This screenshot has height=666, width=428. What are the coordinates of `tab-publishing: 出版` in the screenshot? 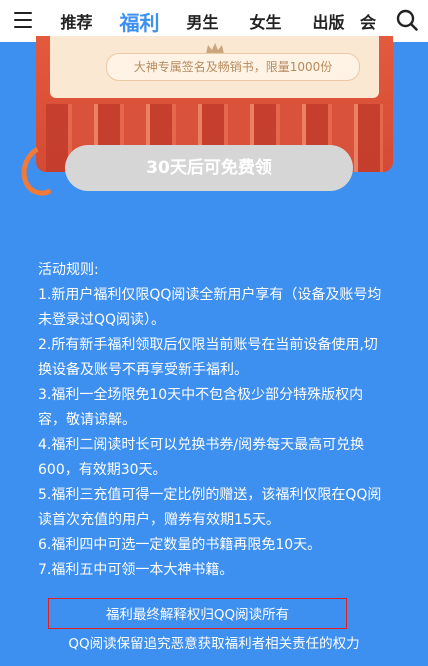 It's located at (328, 21).